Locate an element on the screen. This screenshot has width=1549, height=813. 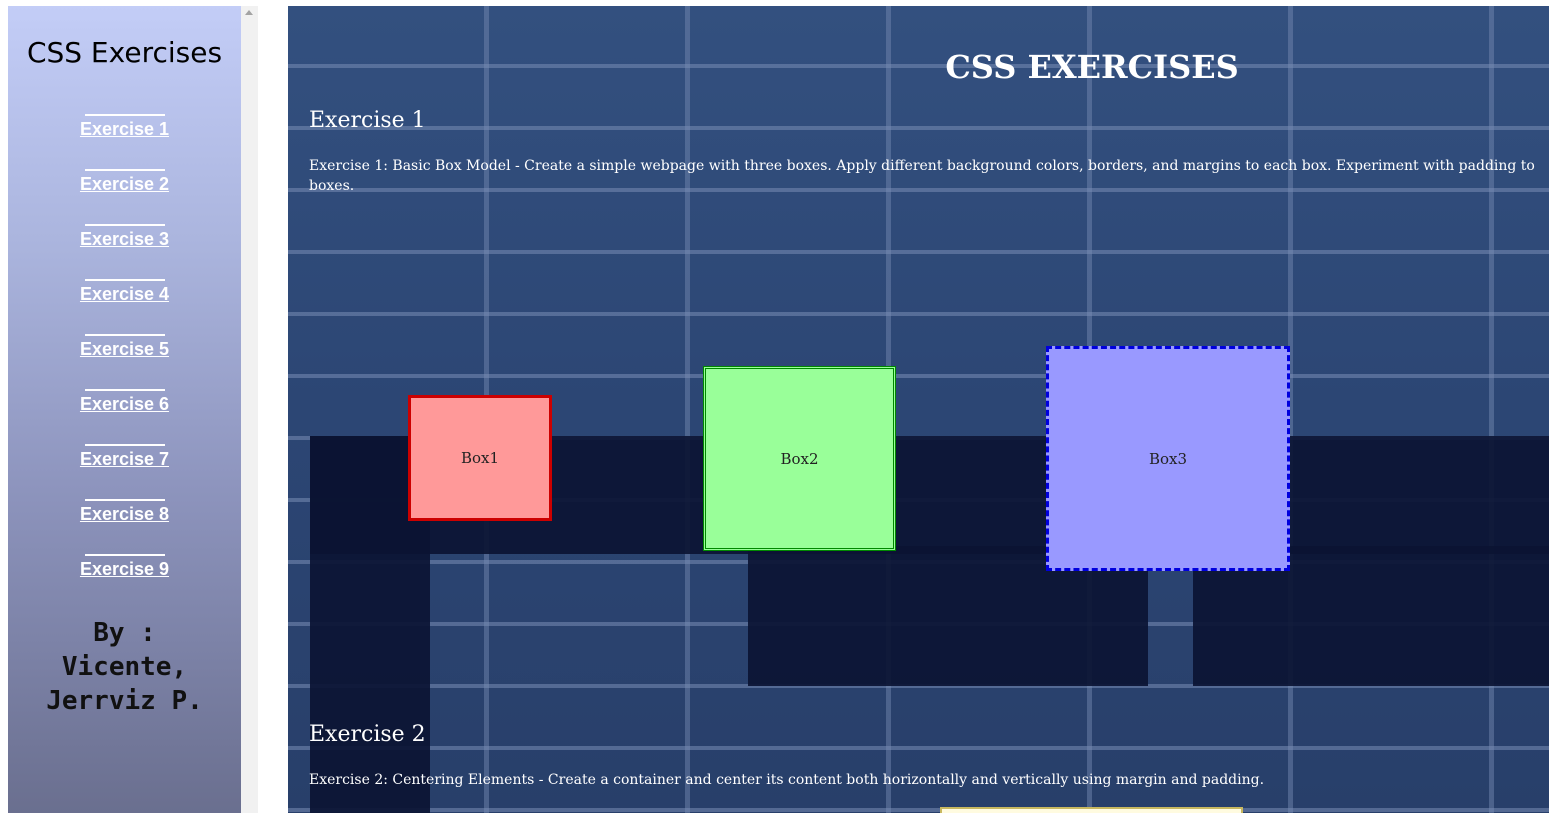
sidebar-item-exercise-4: Exercise 4 is located at coordinates (124, 292).